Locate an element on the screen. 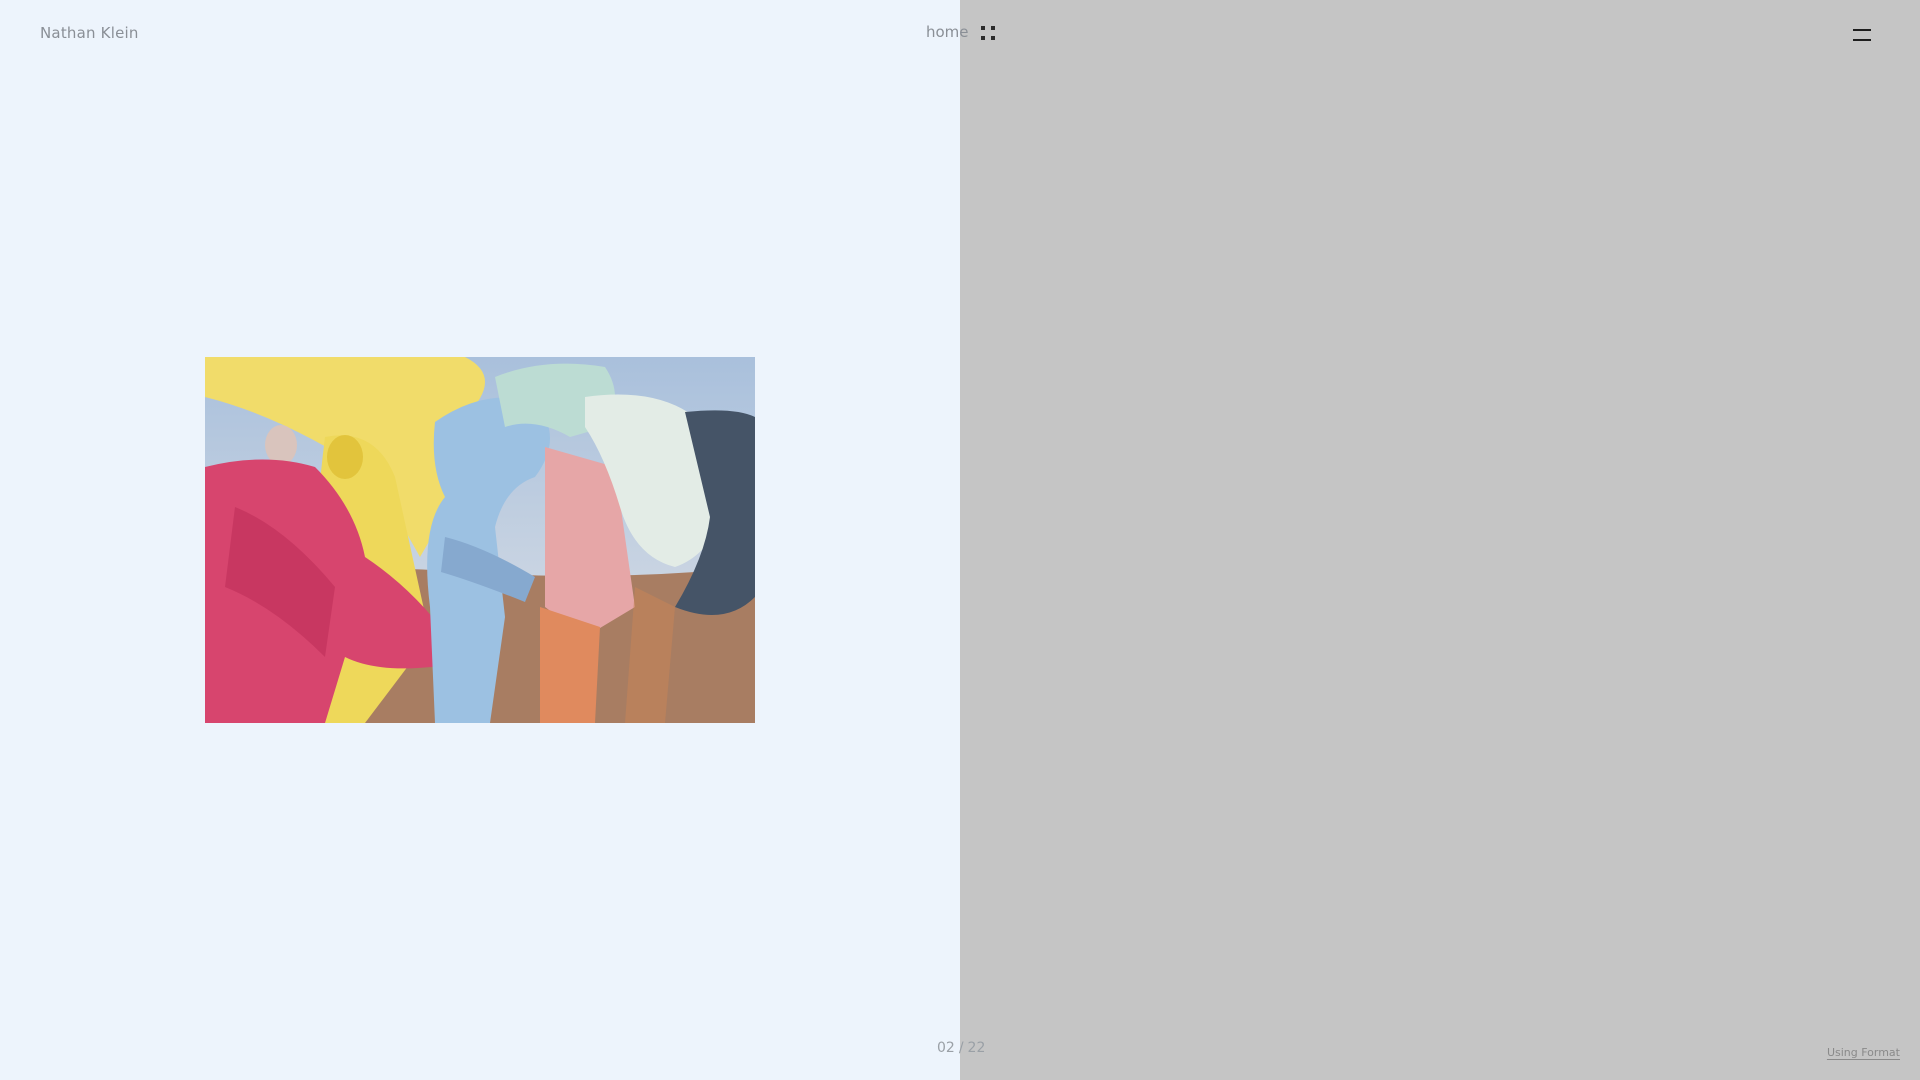 The width and height of the screenshot is (1920, 1080). fashion-group-photo is located at coordinates (480, 540).